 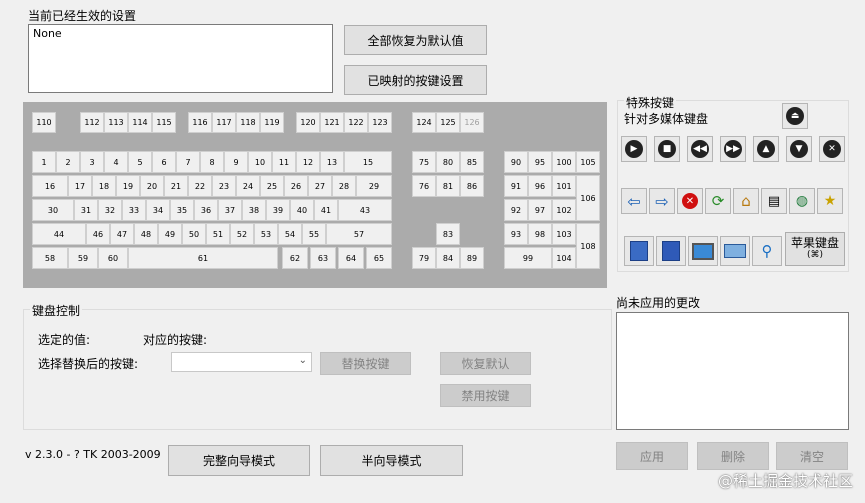 What do you see at coordinates (272, 186) in the screenshot?
I see `key-25: 25` at bounding box center [272, 186].